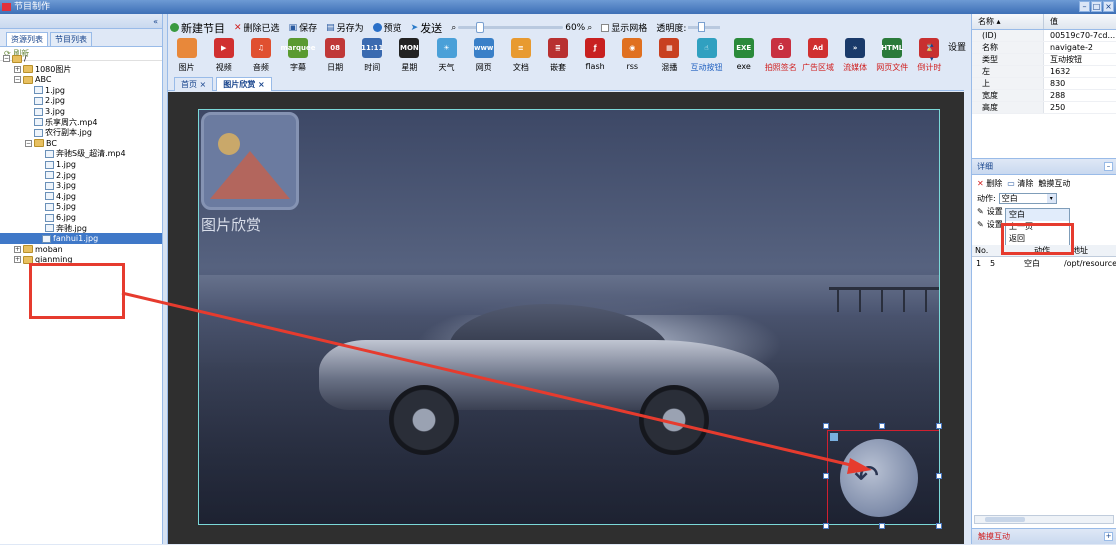  Describe the element at coordinates (624, 27) in the screenshot. I see `show-grid-toggle: 显示网格` at that location.